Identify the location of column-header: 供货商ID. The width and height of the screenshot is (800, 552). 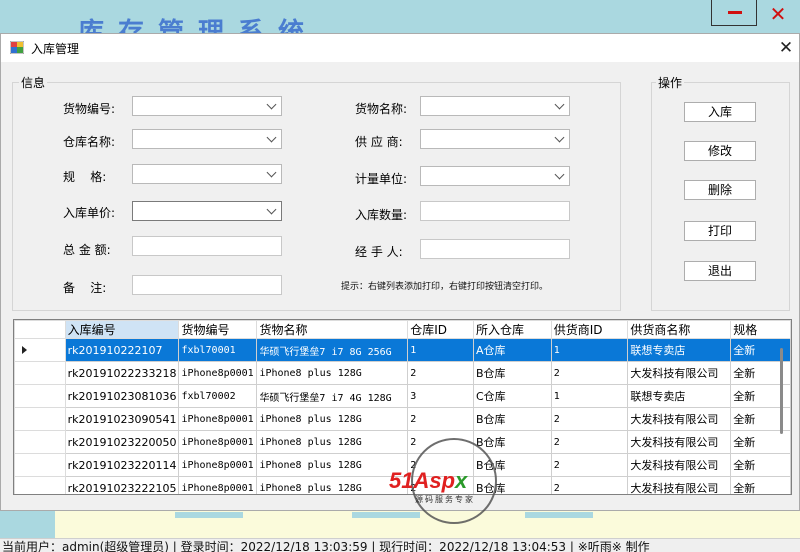
(589, 329).